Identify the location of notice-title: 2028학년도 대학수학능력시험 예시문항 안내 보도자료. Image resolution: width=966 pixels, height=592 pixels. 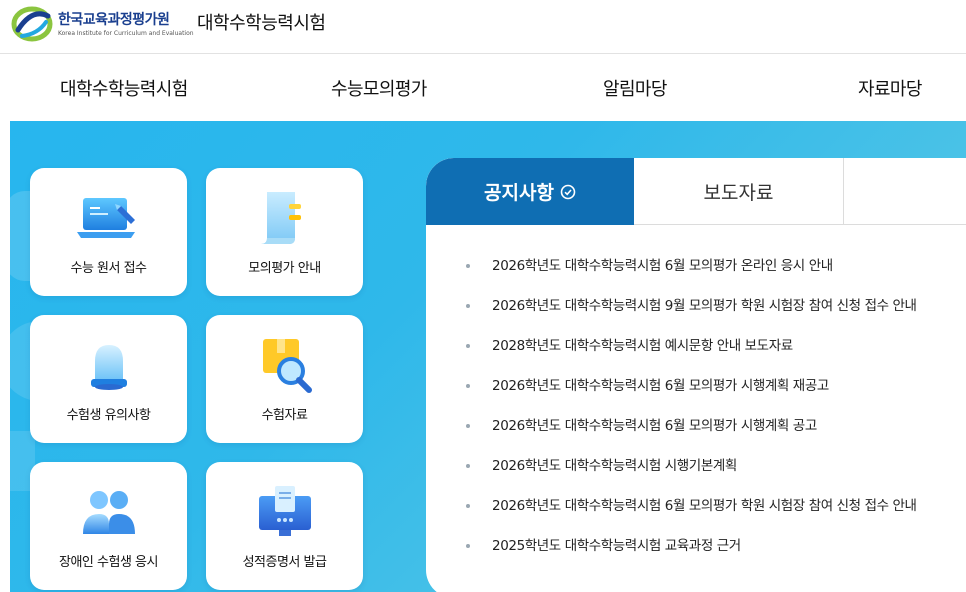
(642, 346).